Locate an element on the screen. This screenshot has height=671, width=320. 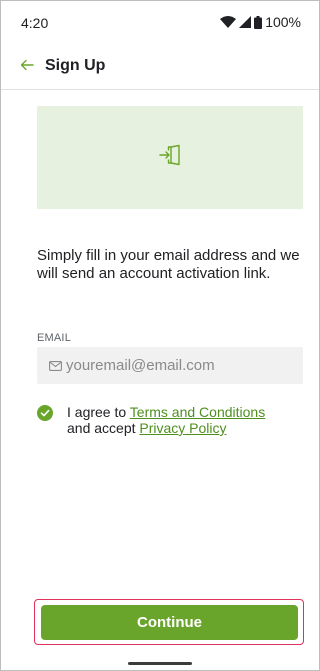
agreement-prefix: I agree to is located at coordinates (98, 412).